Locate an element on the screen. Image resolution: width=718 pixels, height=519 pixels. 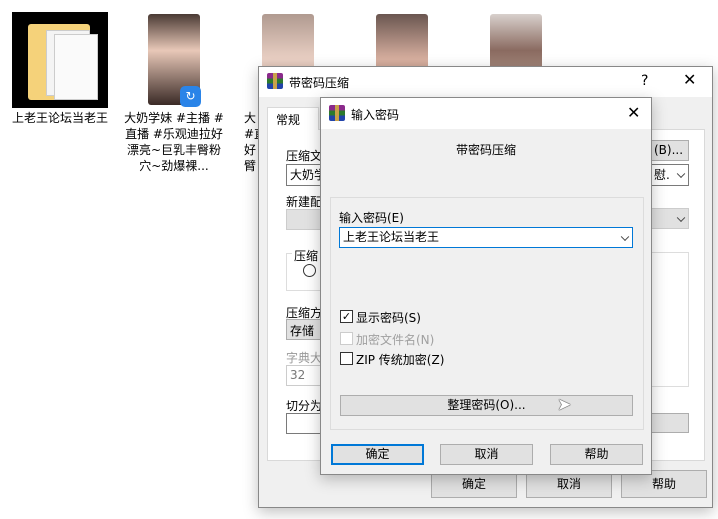
update-mode-select: 慰. is located at coordinates (670, 175).